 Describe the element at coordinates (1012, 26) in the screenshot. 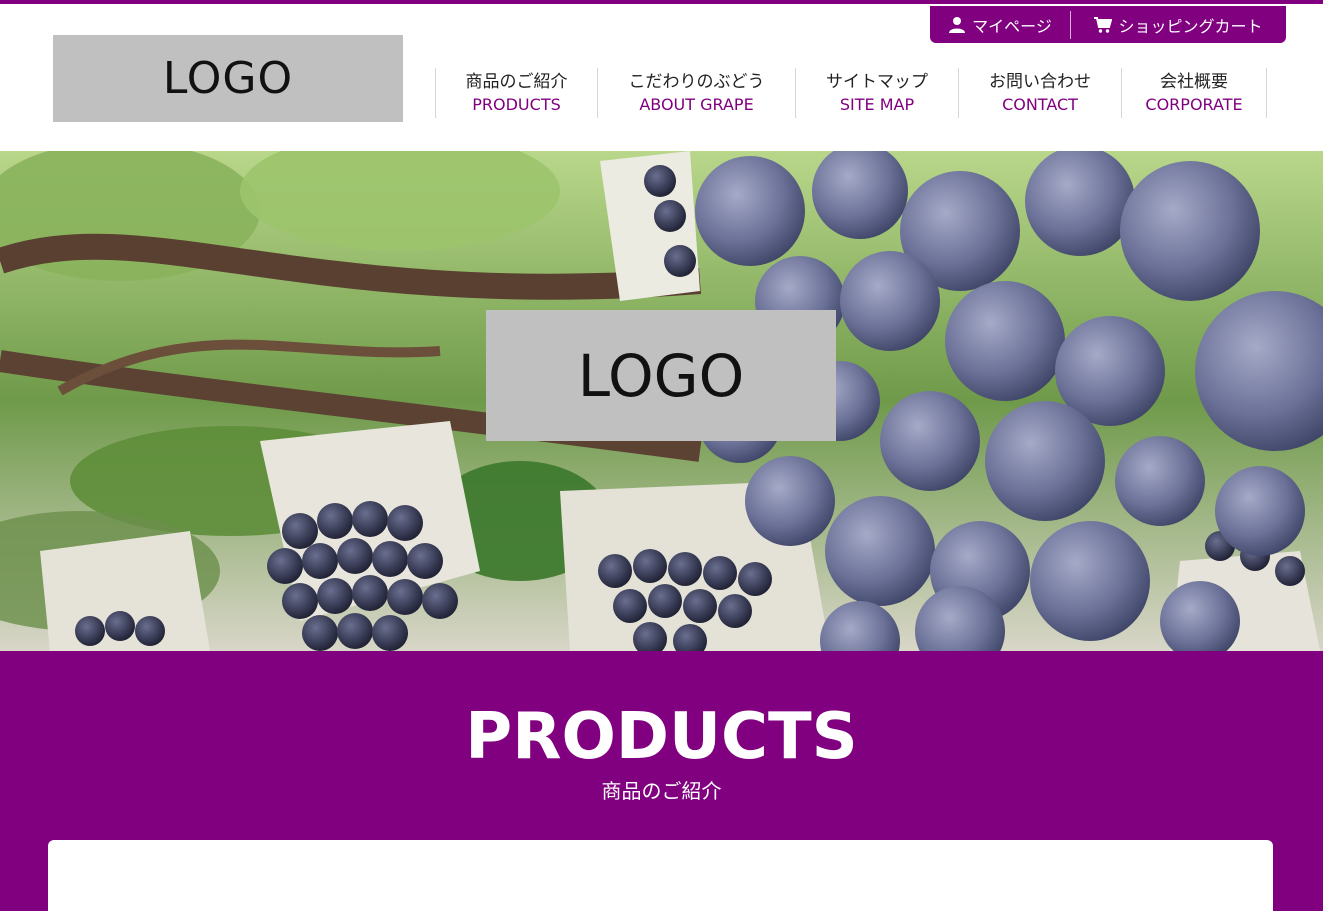

I see `mypage-label: マイページ` at that location.